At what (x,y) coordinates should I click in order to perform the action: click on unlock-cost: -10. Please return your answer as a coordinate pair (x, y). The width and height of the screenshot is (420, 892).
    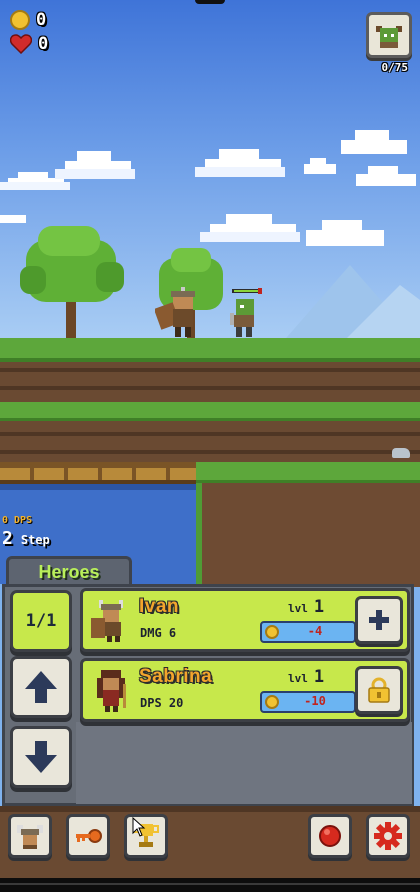
    Looking at the image, I should click on (308, 702).